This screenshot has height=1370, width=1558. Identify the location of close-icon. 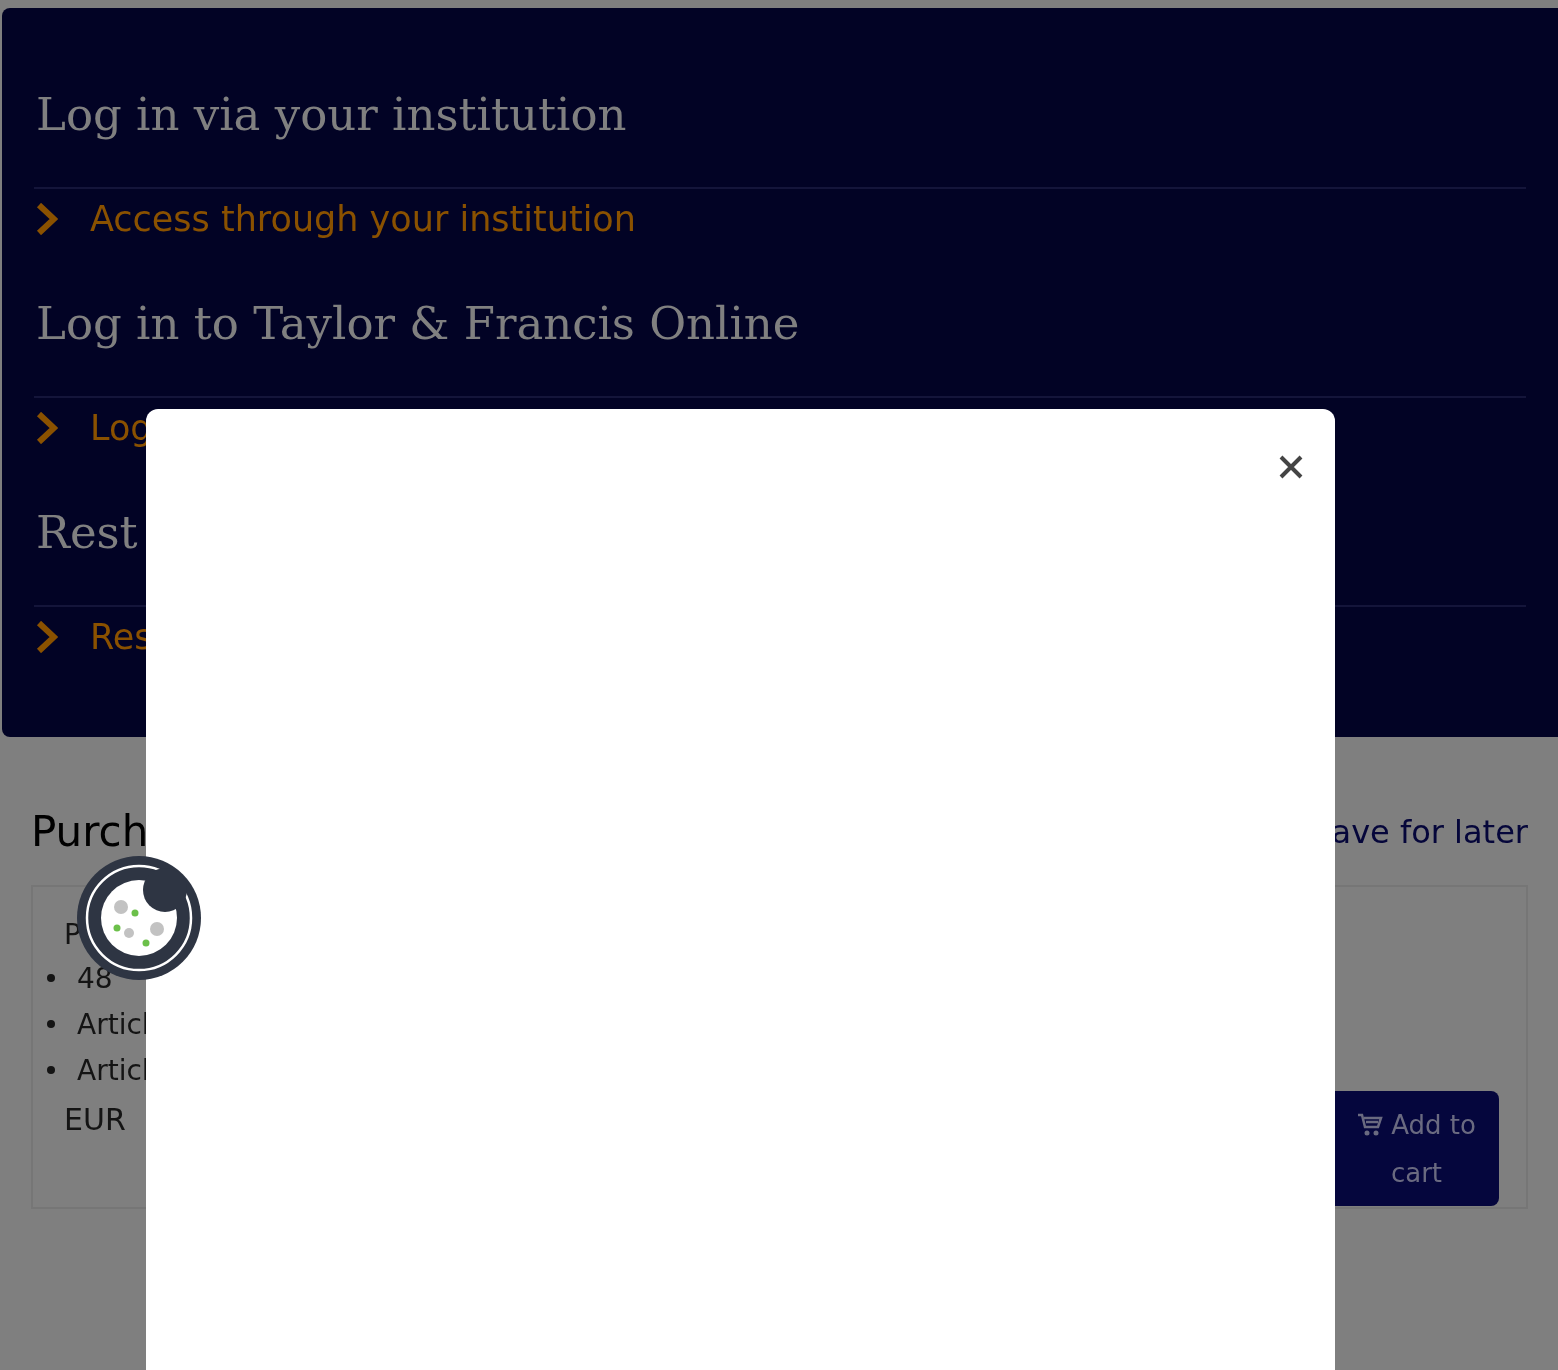
(1291, 467).